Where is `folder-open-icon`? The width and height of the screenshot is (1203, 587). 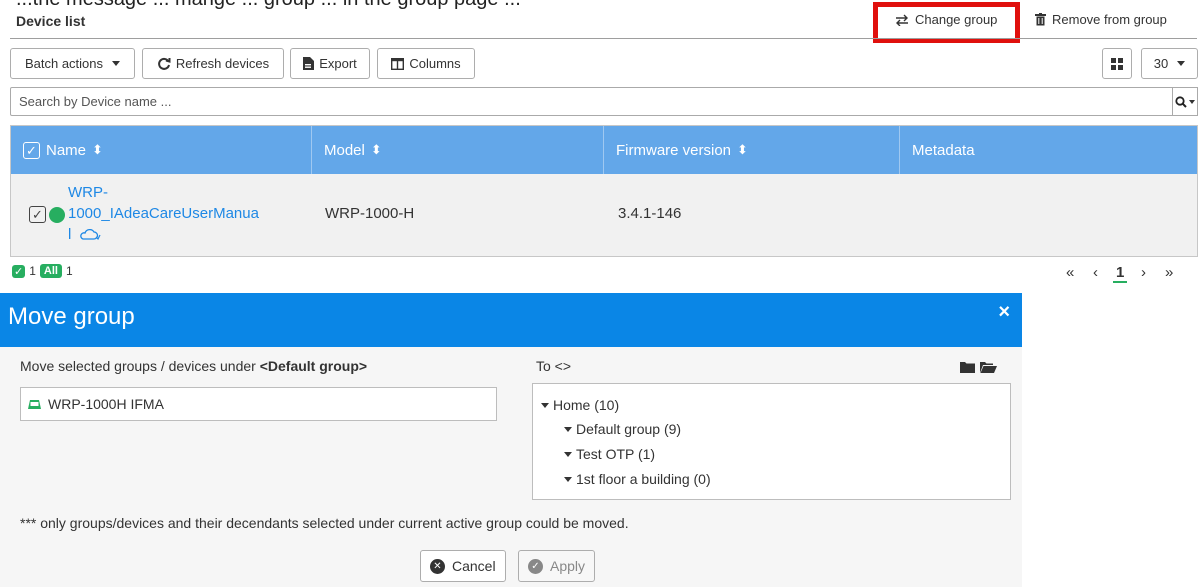 folder-open-icon is located at coordinates (988, 367).